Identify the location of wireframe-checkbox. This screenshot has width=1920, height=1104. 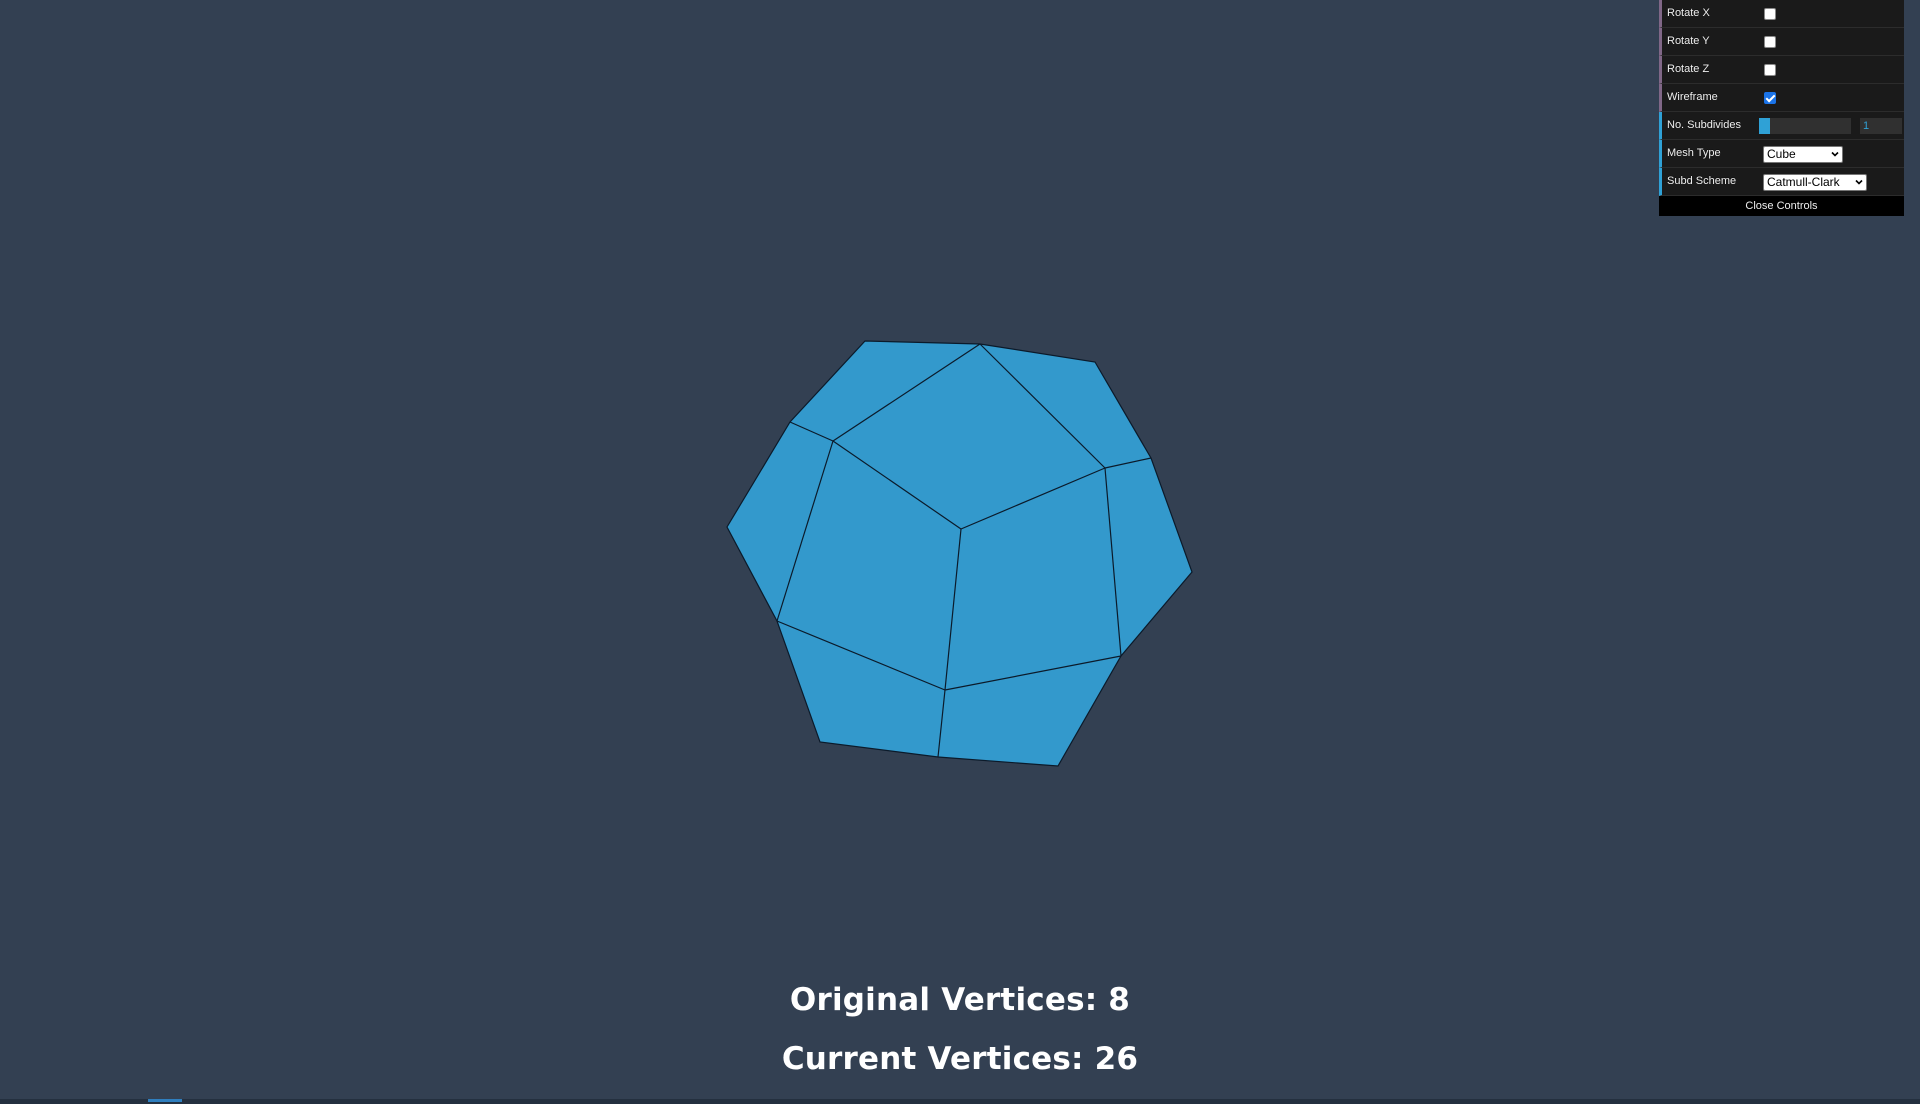
(1770, 98).